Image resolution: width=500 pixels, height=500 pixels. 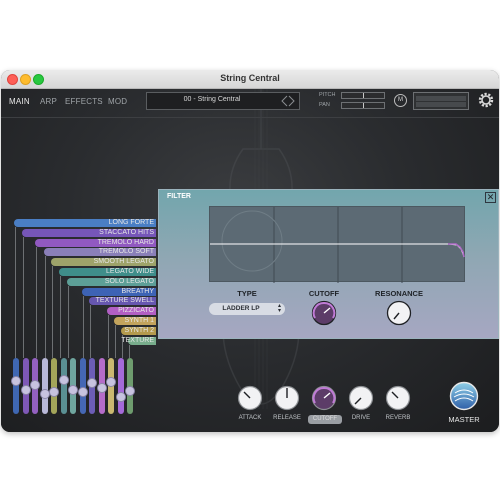 I want to click on pan-label: PAN, so click(x=324, y=105).